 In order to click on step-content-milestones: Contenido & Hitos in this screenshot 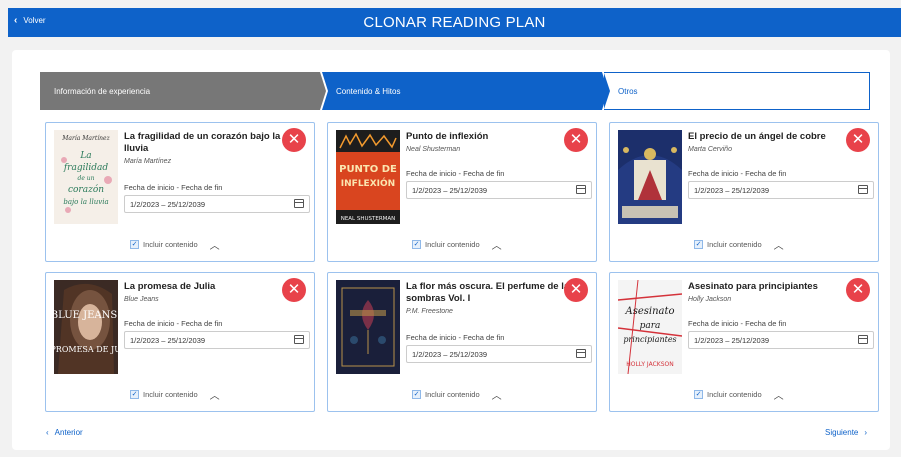, I will do `click(465, 91)`.